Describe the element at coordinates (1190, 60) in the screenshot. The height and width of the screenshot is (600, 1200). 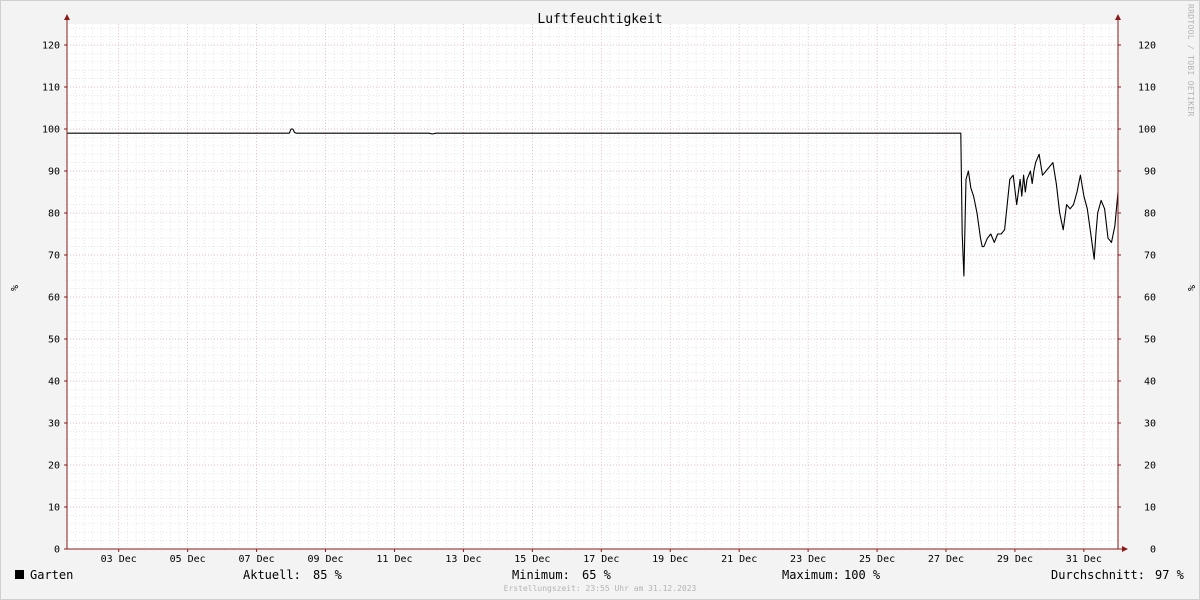
I see `rrdtool-watermark: RRDTOOL / TOBI OETIKER` at that location.